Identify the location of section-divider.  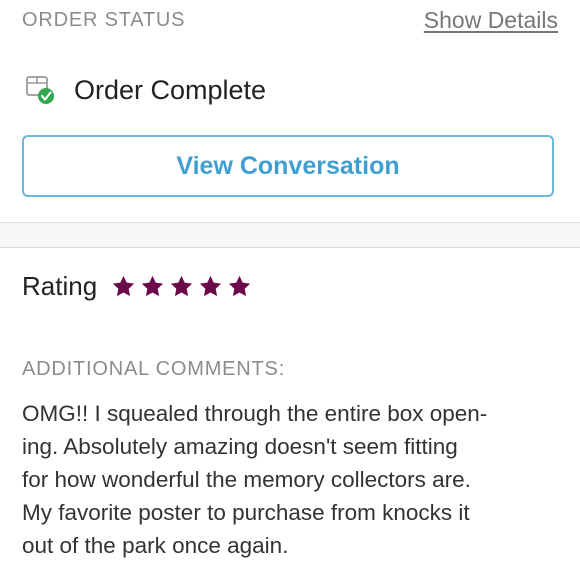
(290, 235).